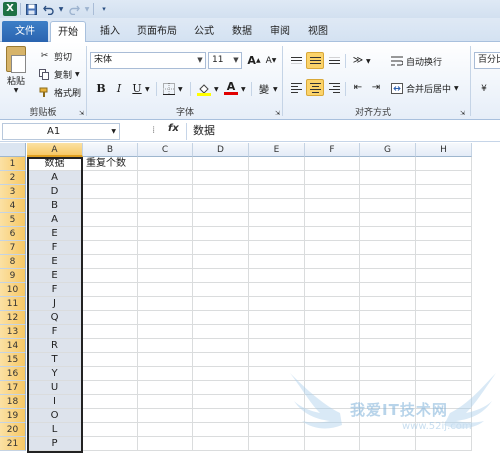 The height and width of the screenshot is (453, 500). I want to click on cut-button: ✂ 剪切, so click(55, 56).